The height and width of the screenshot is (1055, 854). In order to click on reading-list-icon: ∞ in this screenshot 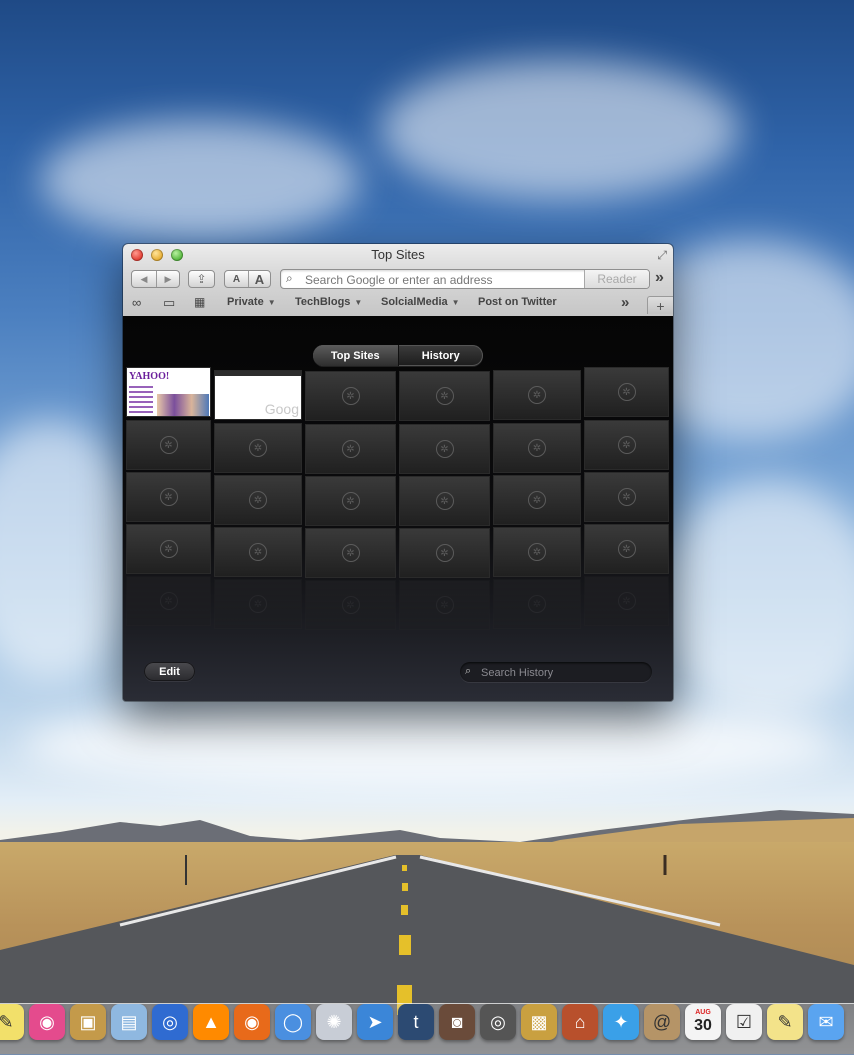, I will do `click(136, 302)`.